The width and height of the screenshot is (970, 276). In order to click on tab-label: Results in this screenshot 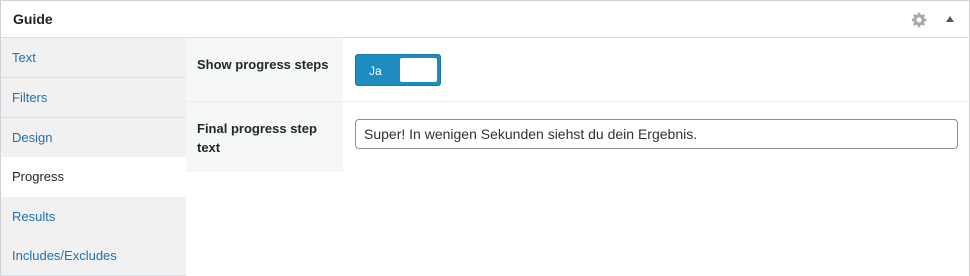, I will do `click(34, 216)`.